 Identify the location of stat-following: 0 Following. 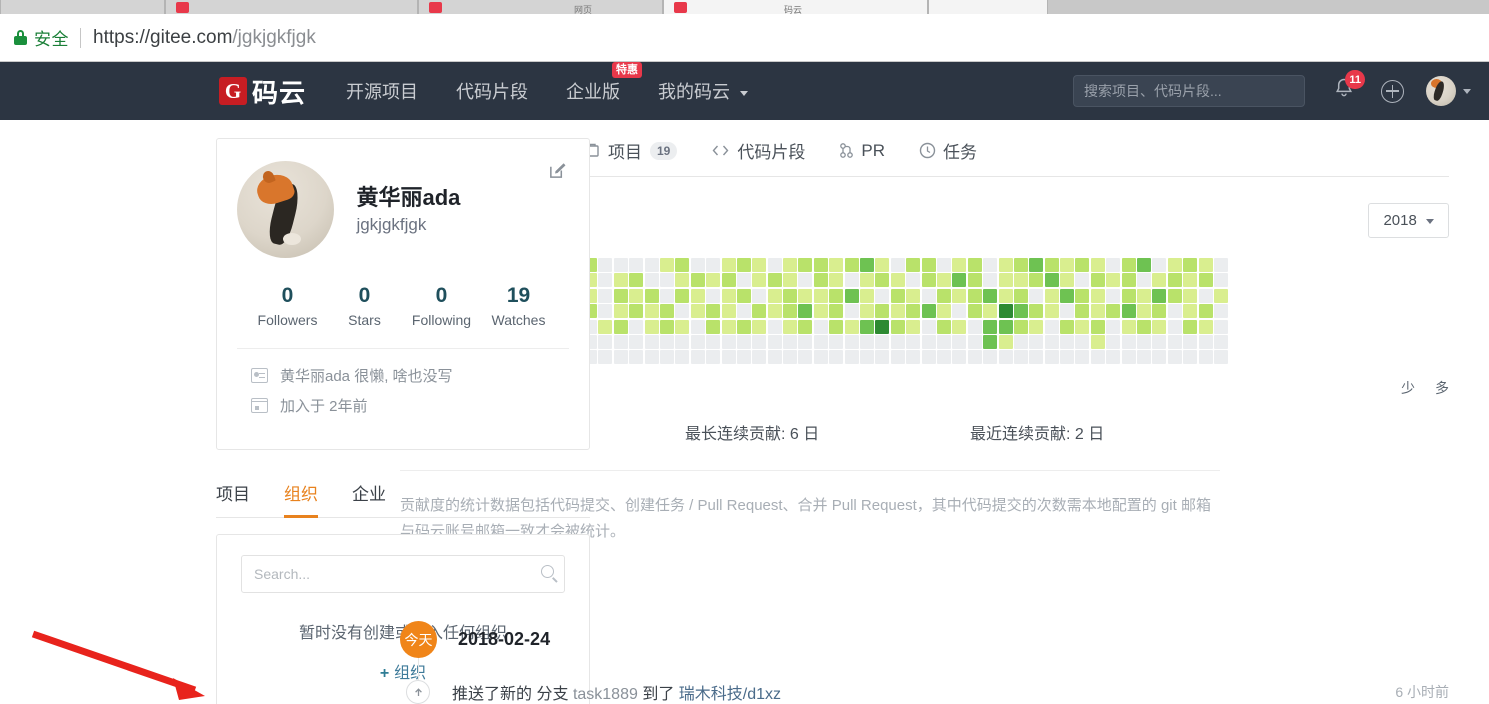
(441, 306).